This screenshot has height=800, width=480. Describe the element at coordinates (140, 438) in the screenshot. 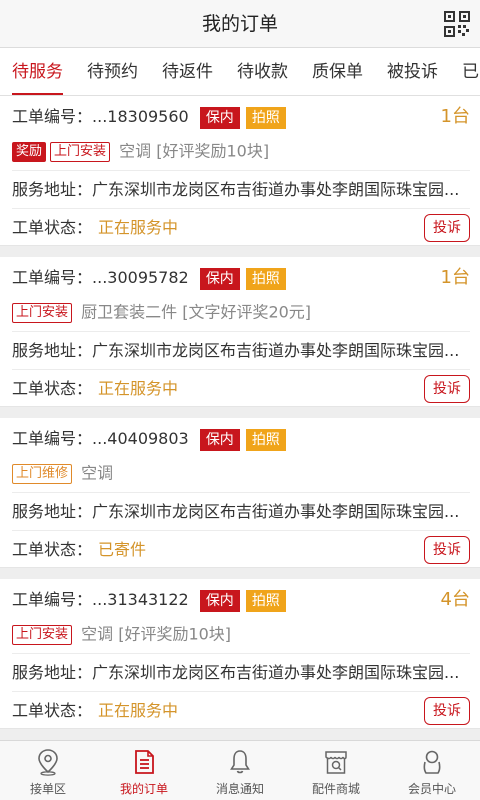

I see `order-number: ...40409803` at that location.